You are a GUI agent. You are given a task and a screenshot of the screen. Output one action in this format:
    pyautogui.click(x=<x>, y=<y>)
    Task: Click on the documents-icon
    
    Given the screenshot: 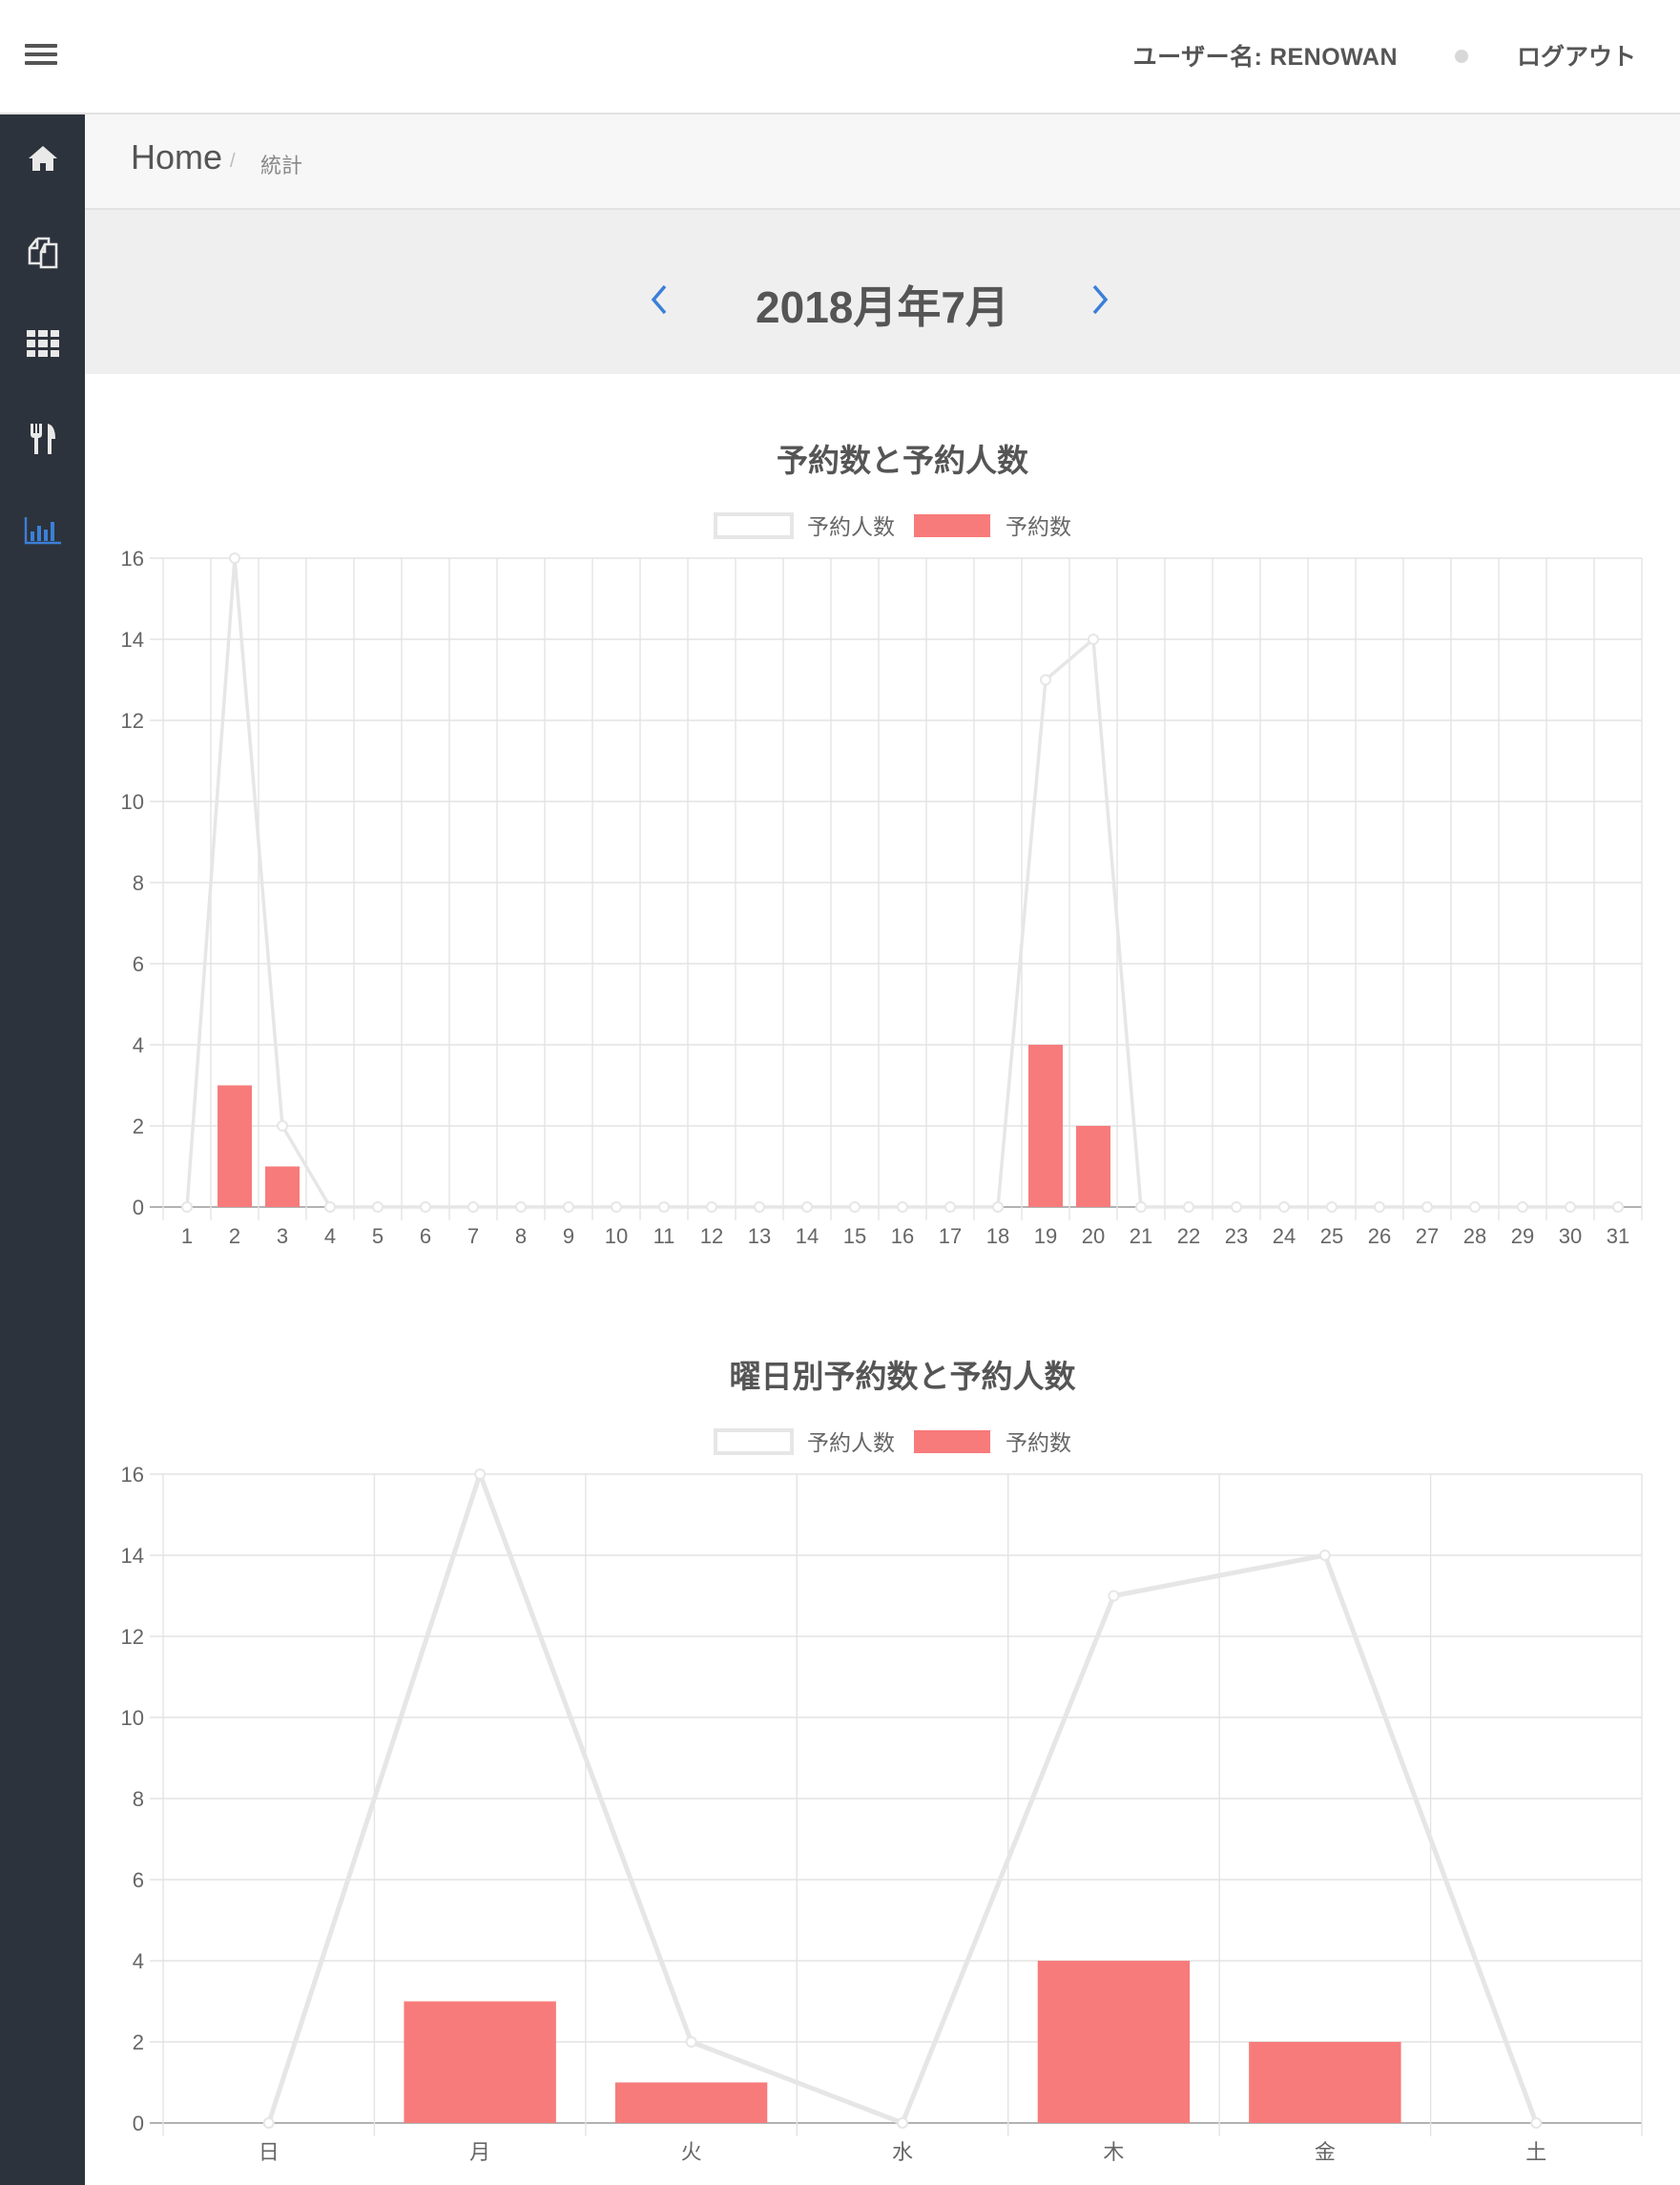 What is the action you would take?
    pyautogui.click(x=42, y=253)
    